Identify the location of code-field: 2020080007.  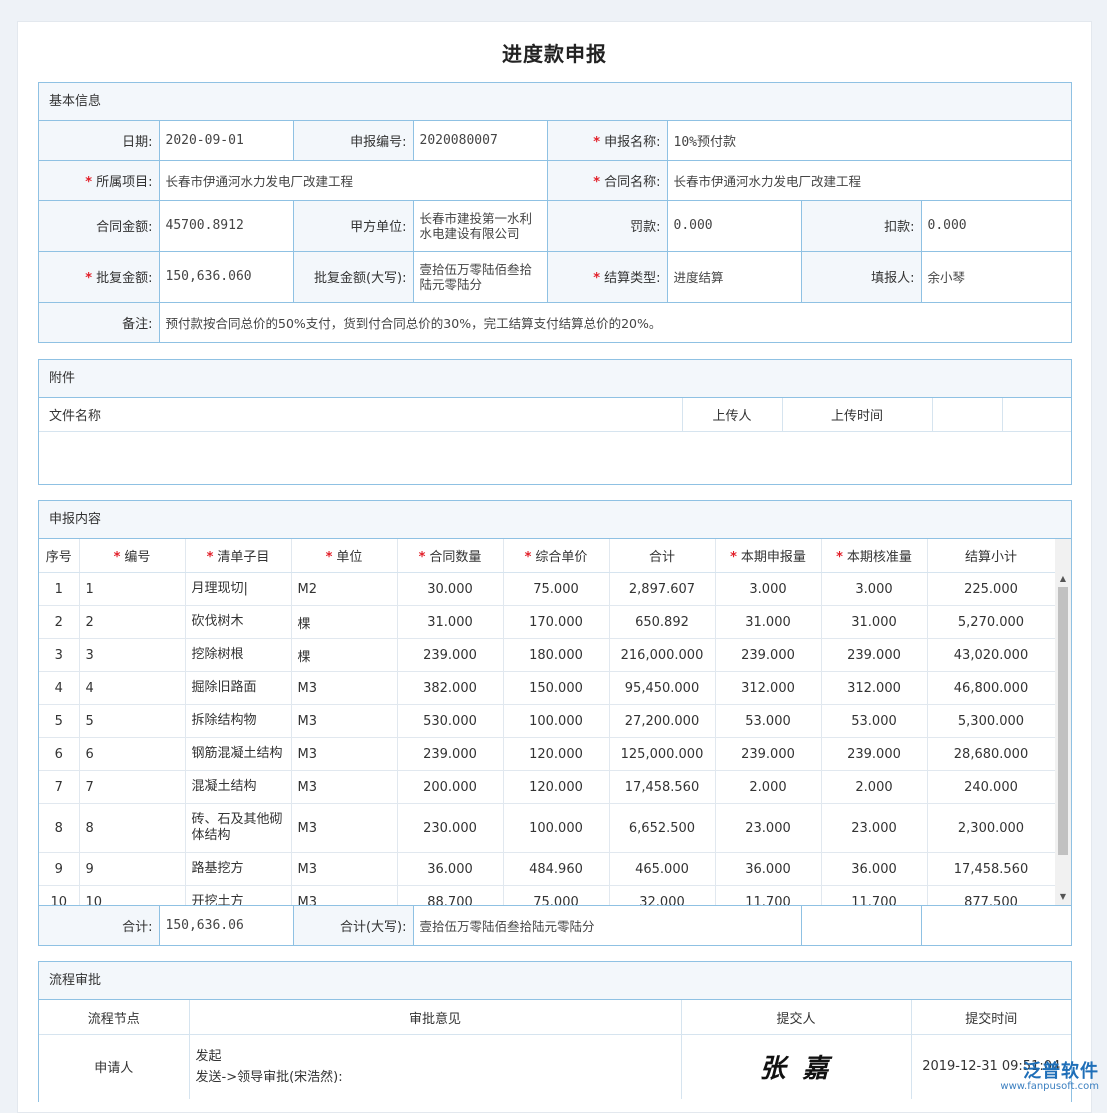
(480, 141).